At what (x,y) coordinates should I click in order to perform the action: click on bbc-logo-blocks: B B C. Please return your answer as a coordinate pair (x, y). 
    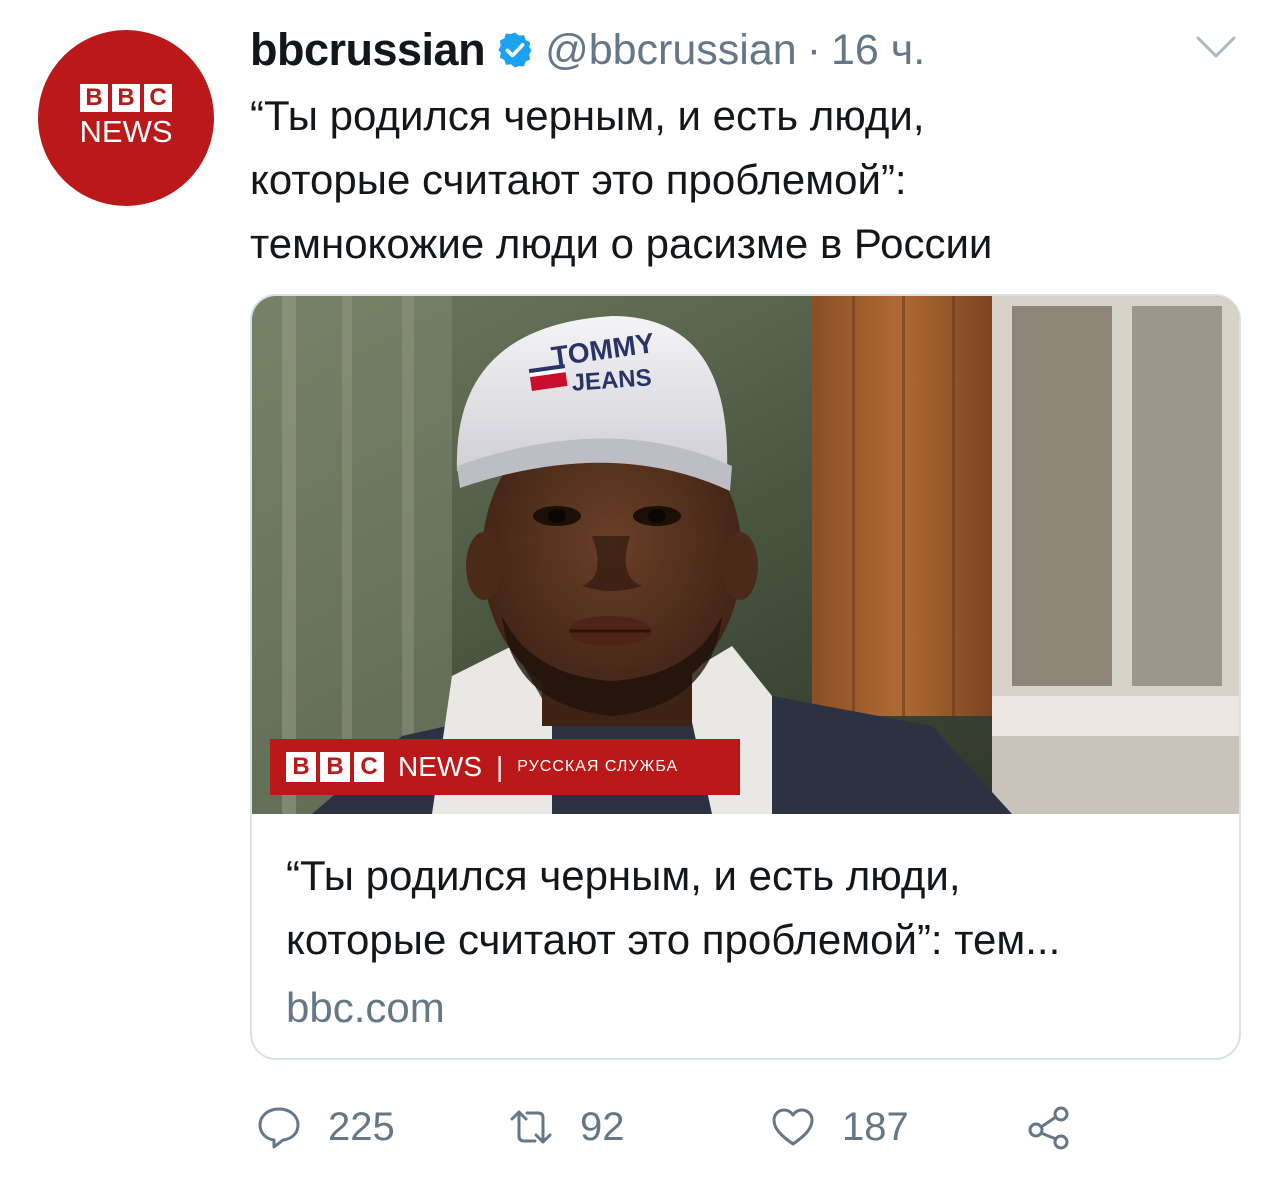
    Looking at the image, I should click on (126, 97).